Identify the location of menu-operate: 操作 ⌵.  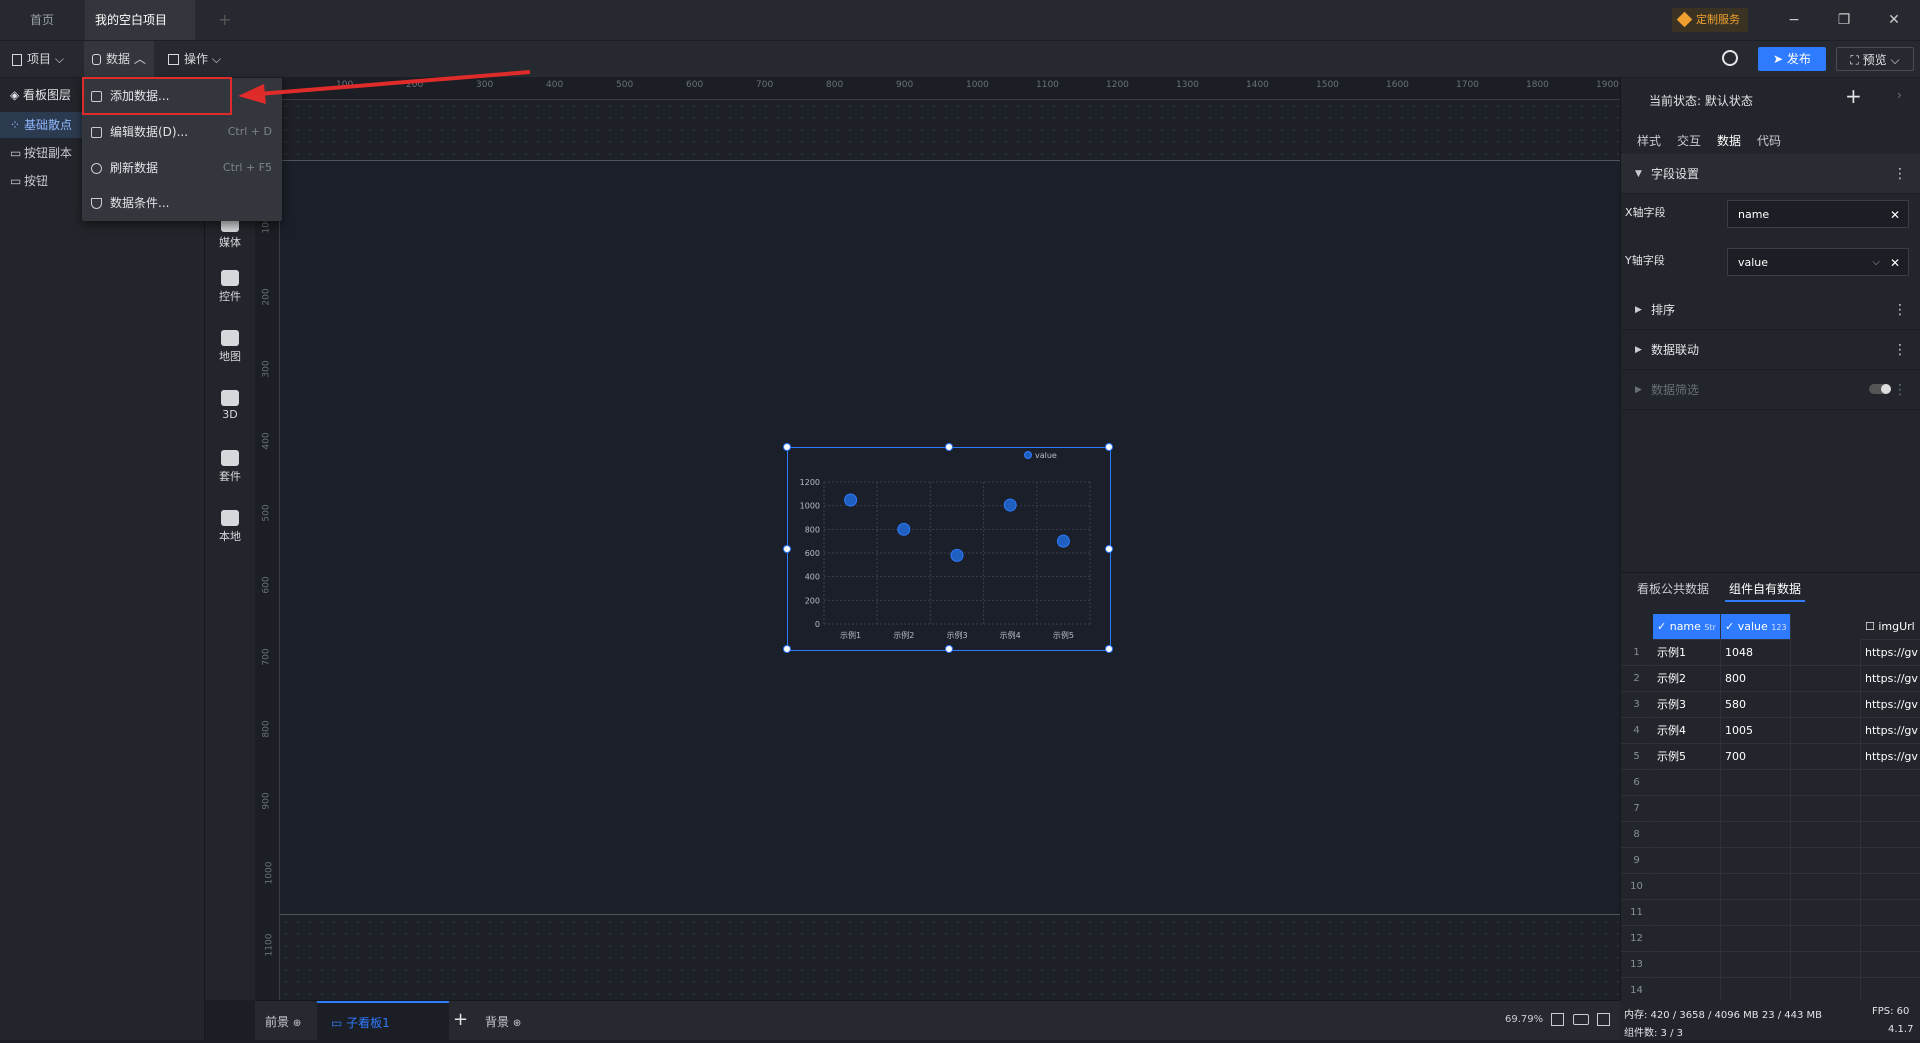
(194, 59).